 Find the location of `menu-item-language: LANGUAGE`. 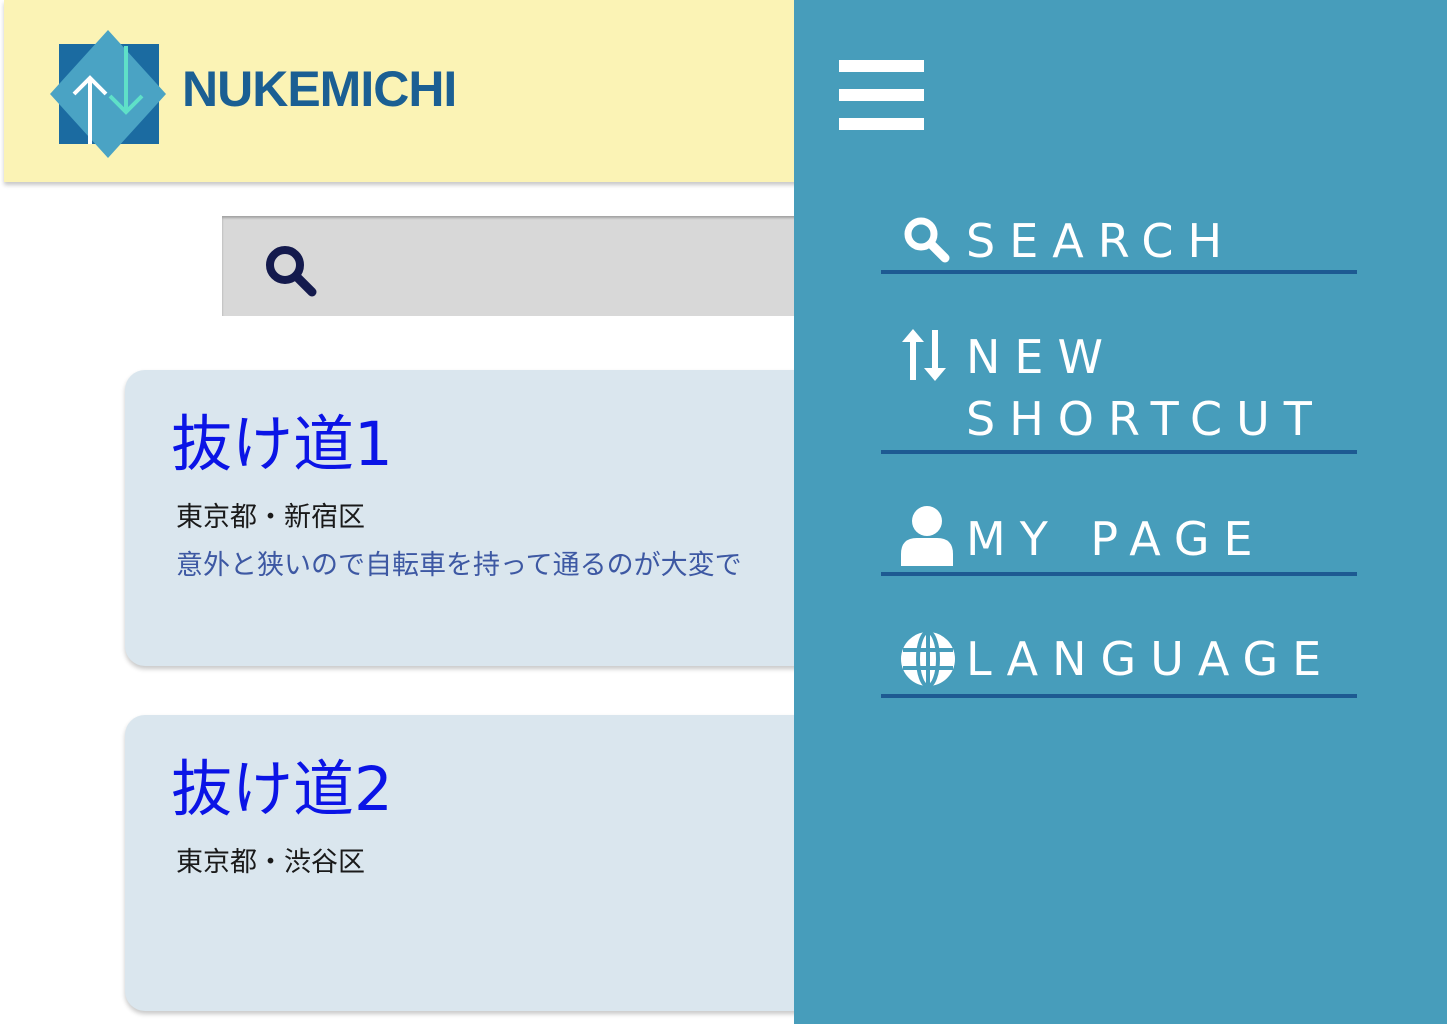

menu-item-language: LANGUAGE is located at coordinates (1119, 658).